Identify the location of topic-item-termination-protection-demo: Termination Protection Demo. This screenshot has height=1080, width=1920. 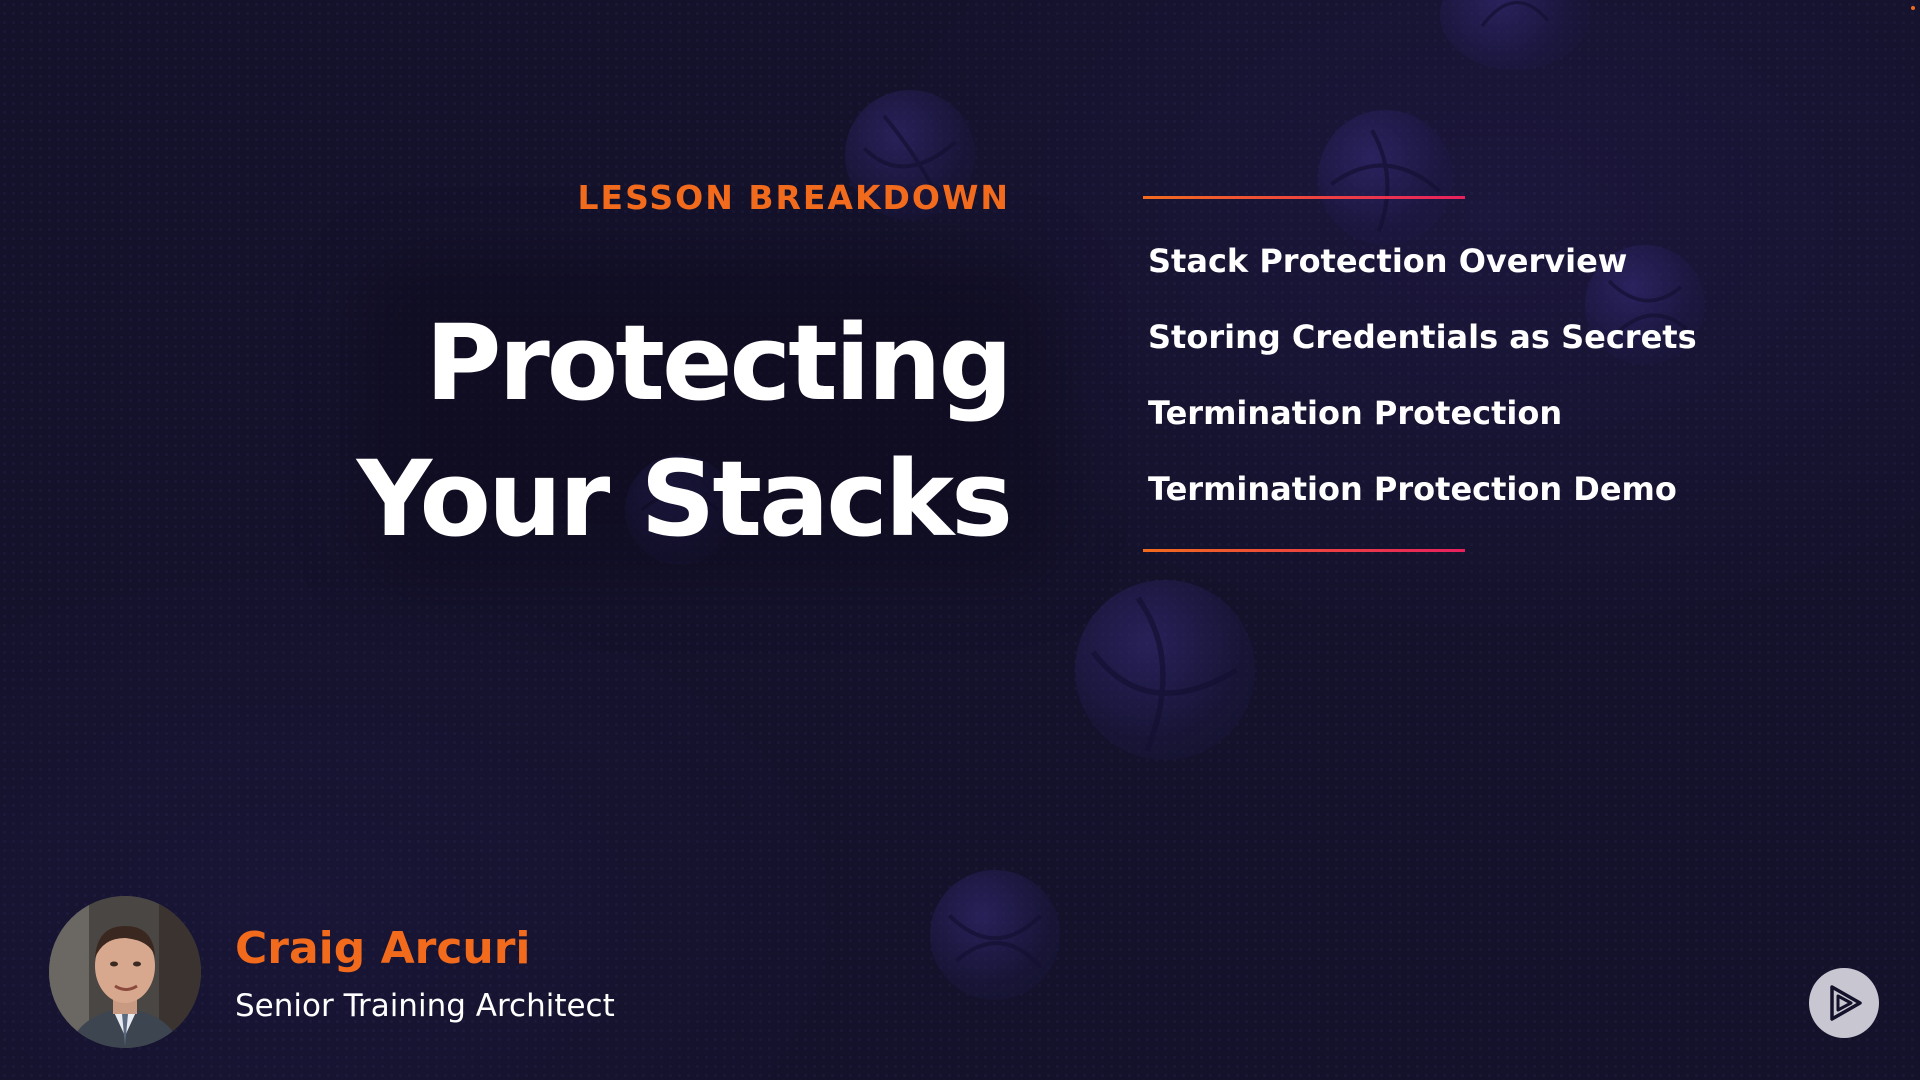
(1412, 489).